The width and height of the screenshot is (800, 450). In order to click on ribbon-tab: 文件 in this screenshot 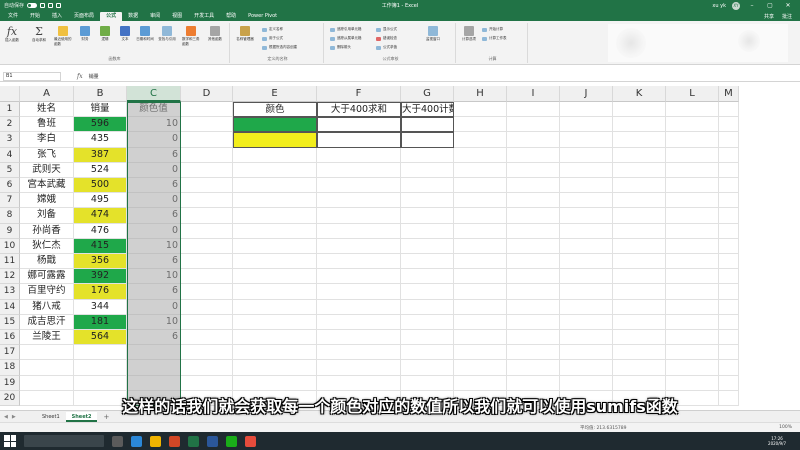, I will do `click(13, 16)`.